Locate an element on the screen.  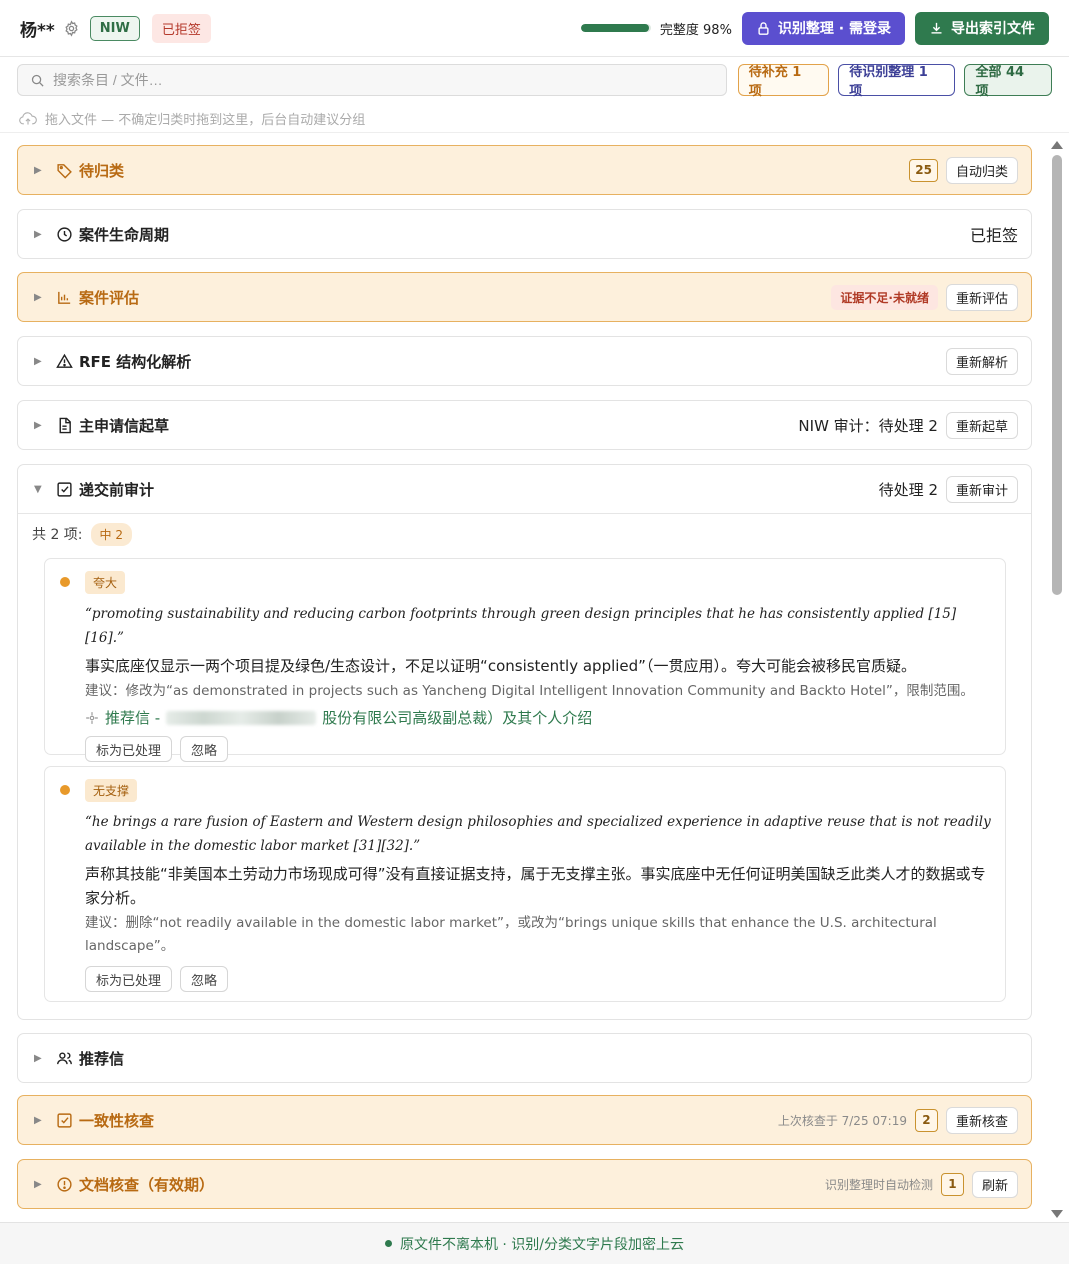
section-header: ▶ 待归类 25 自动归类 is located at coordinates (524, 170).